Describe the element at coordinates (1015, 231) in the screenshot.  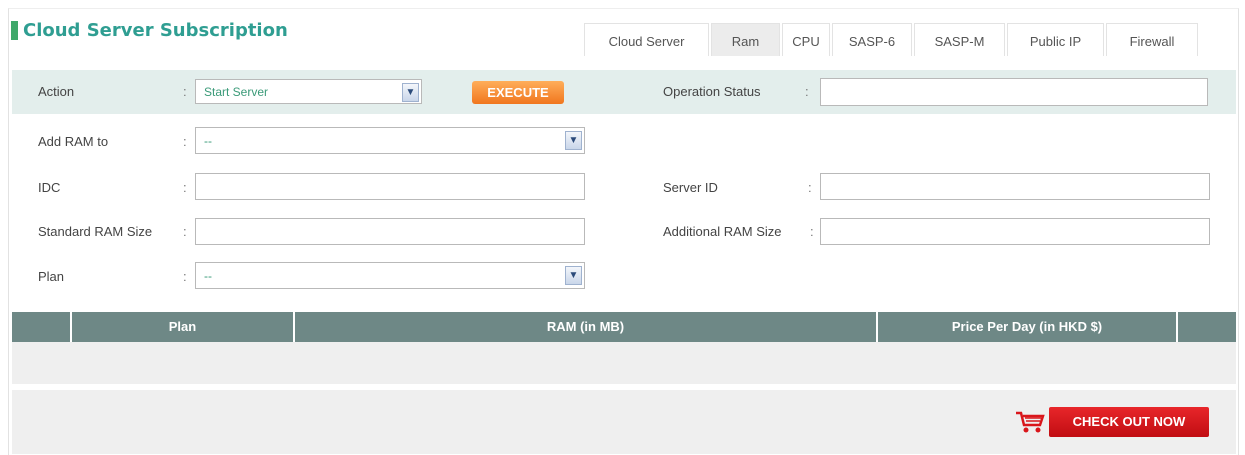
I see `additional-ram-size-field` at that location.